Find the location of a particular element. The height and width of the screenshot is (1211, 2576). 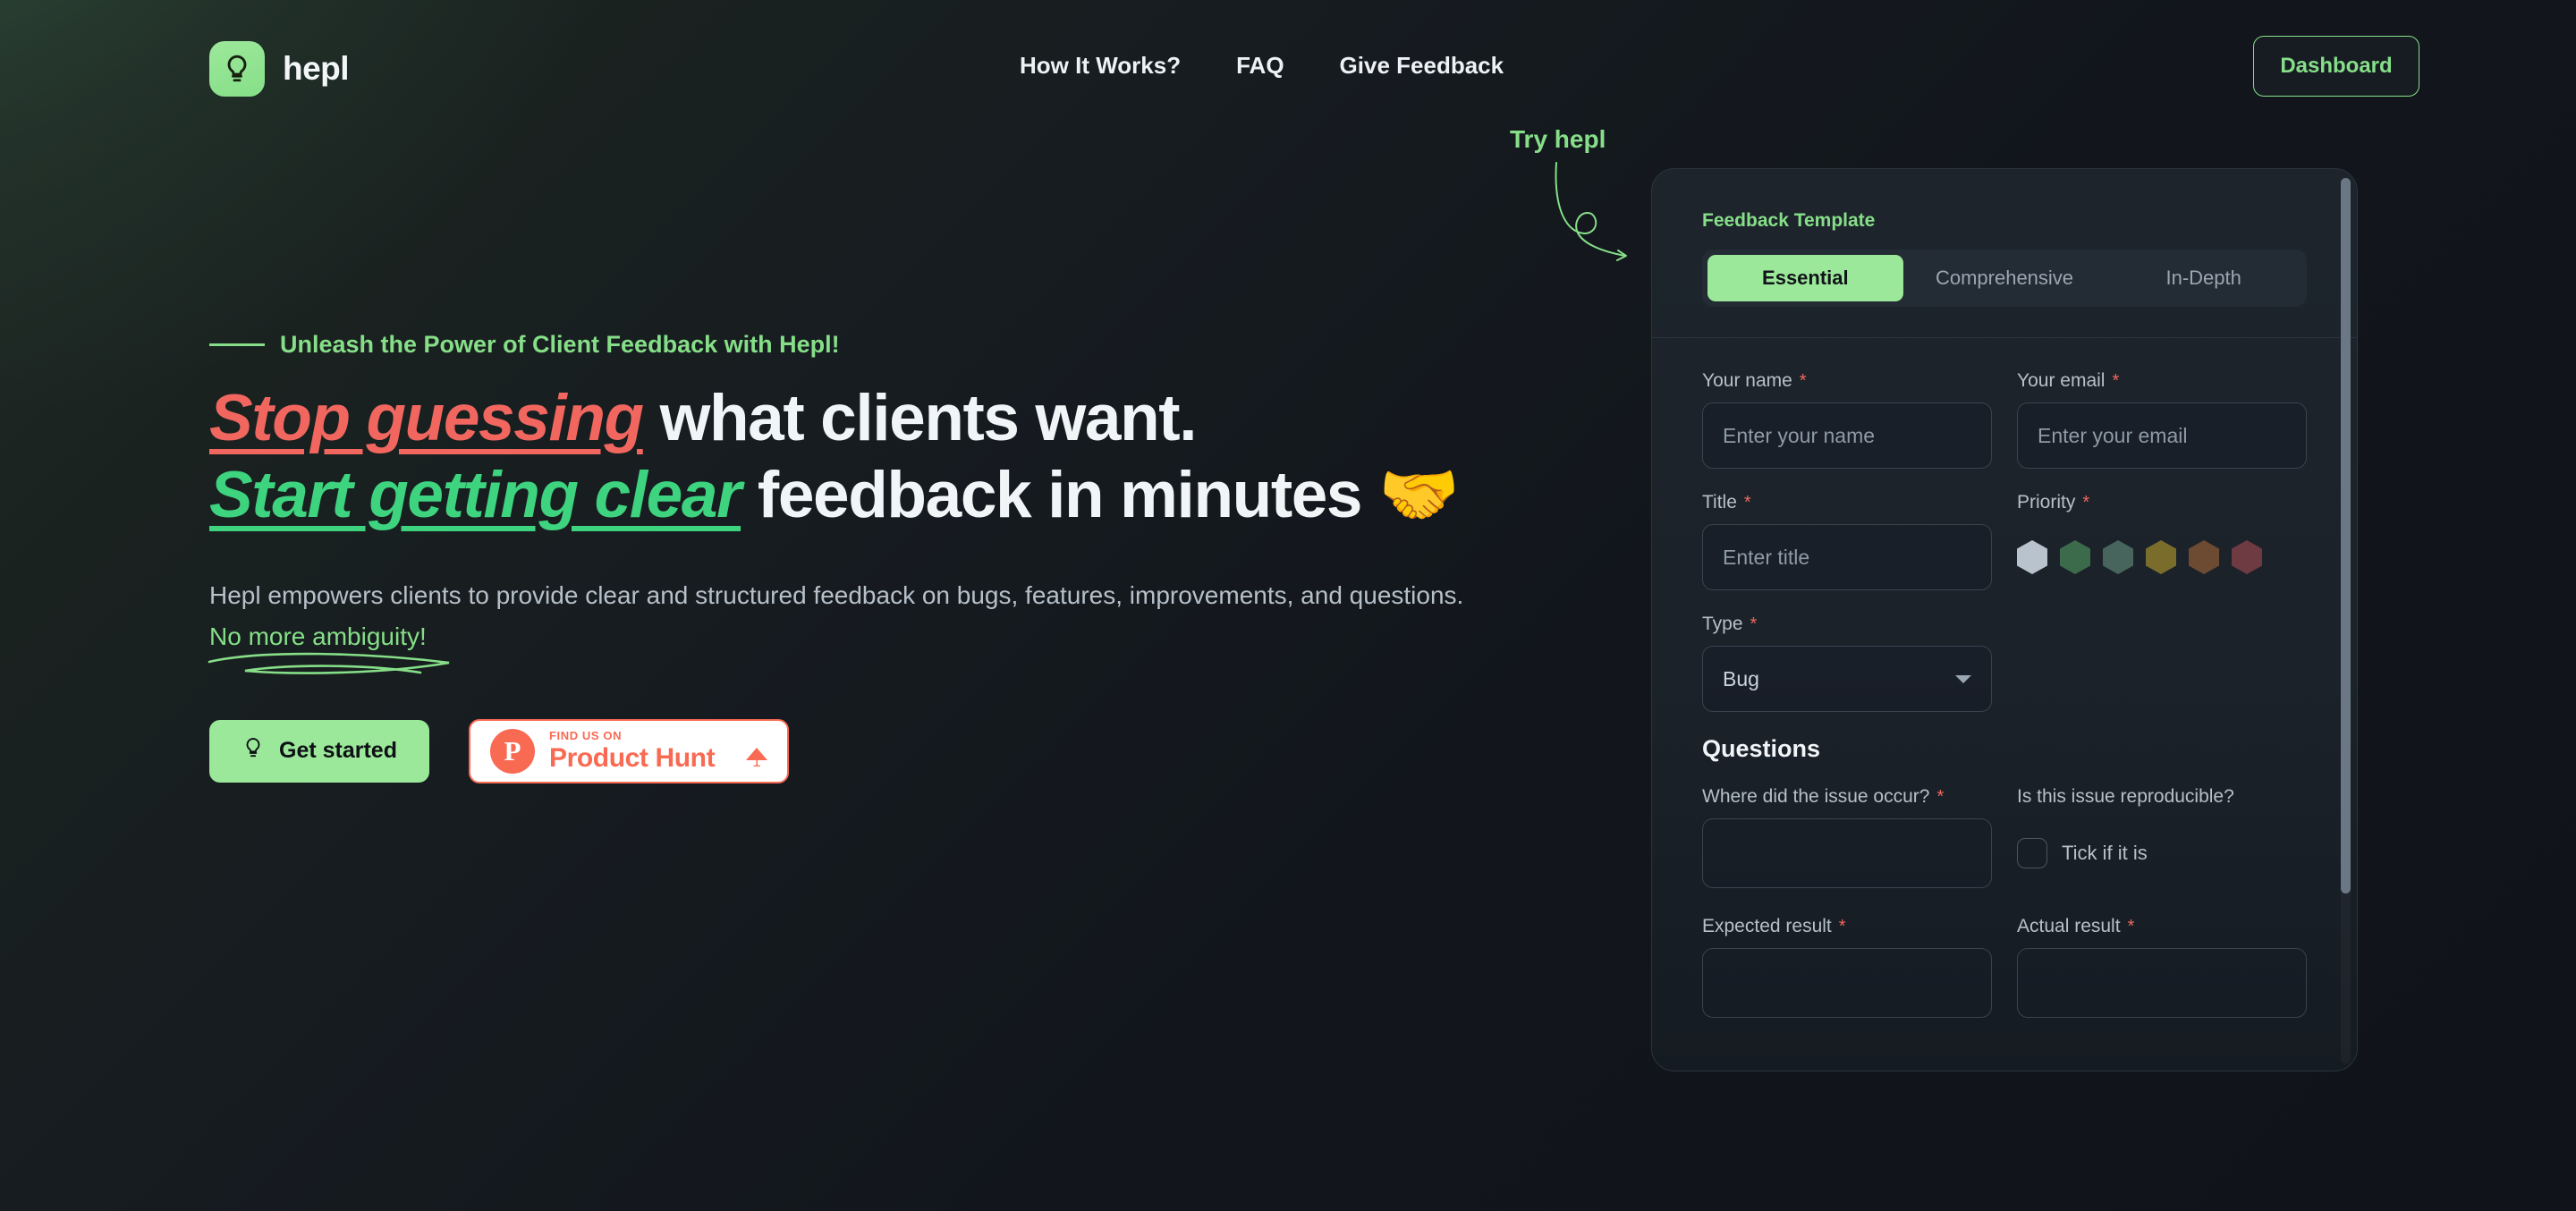

title-input is located at coordinates (1847, 557).